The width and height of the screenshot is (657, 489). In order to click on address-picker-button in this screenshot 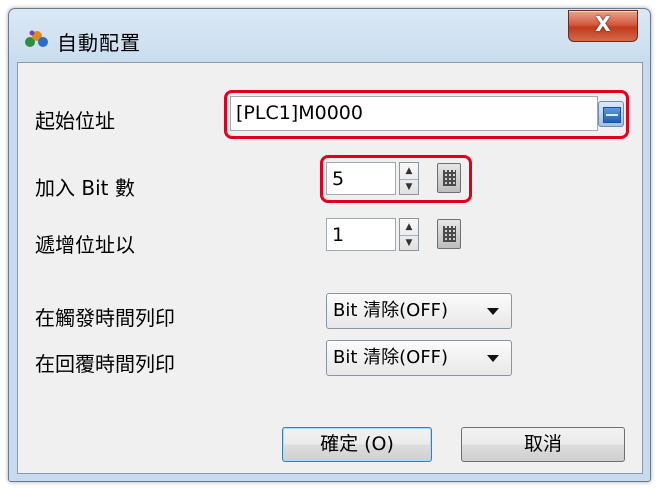, I will do `click(611, 114)`.